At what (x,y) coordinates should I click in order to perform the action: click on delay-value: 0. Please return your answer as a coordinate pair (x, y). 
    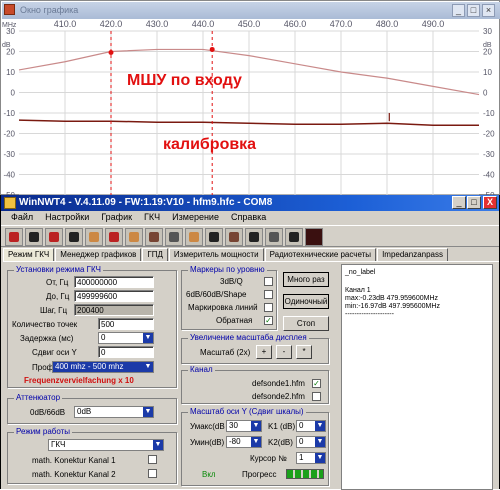
    Looking at the image, I should click on (103, 337).